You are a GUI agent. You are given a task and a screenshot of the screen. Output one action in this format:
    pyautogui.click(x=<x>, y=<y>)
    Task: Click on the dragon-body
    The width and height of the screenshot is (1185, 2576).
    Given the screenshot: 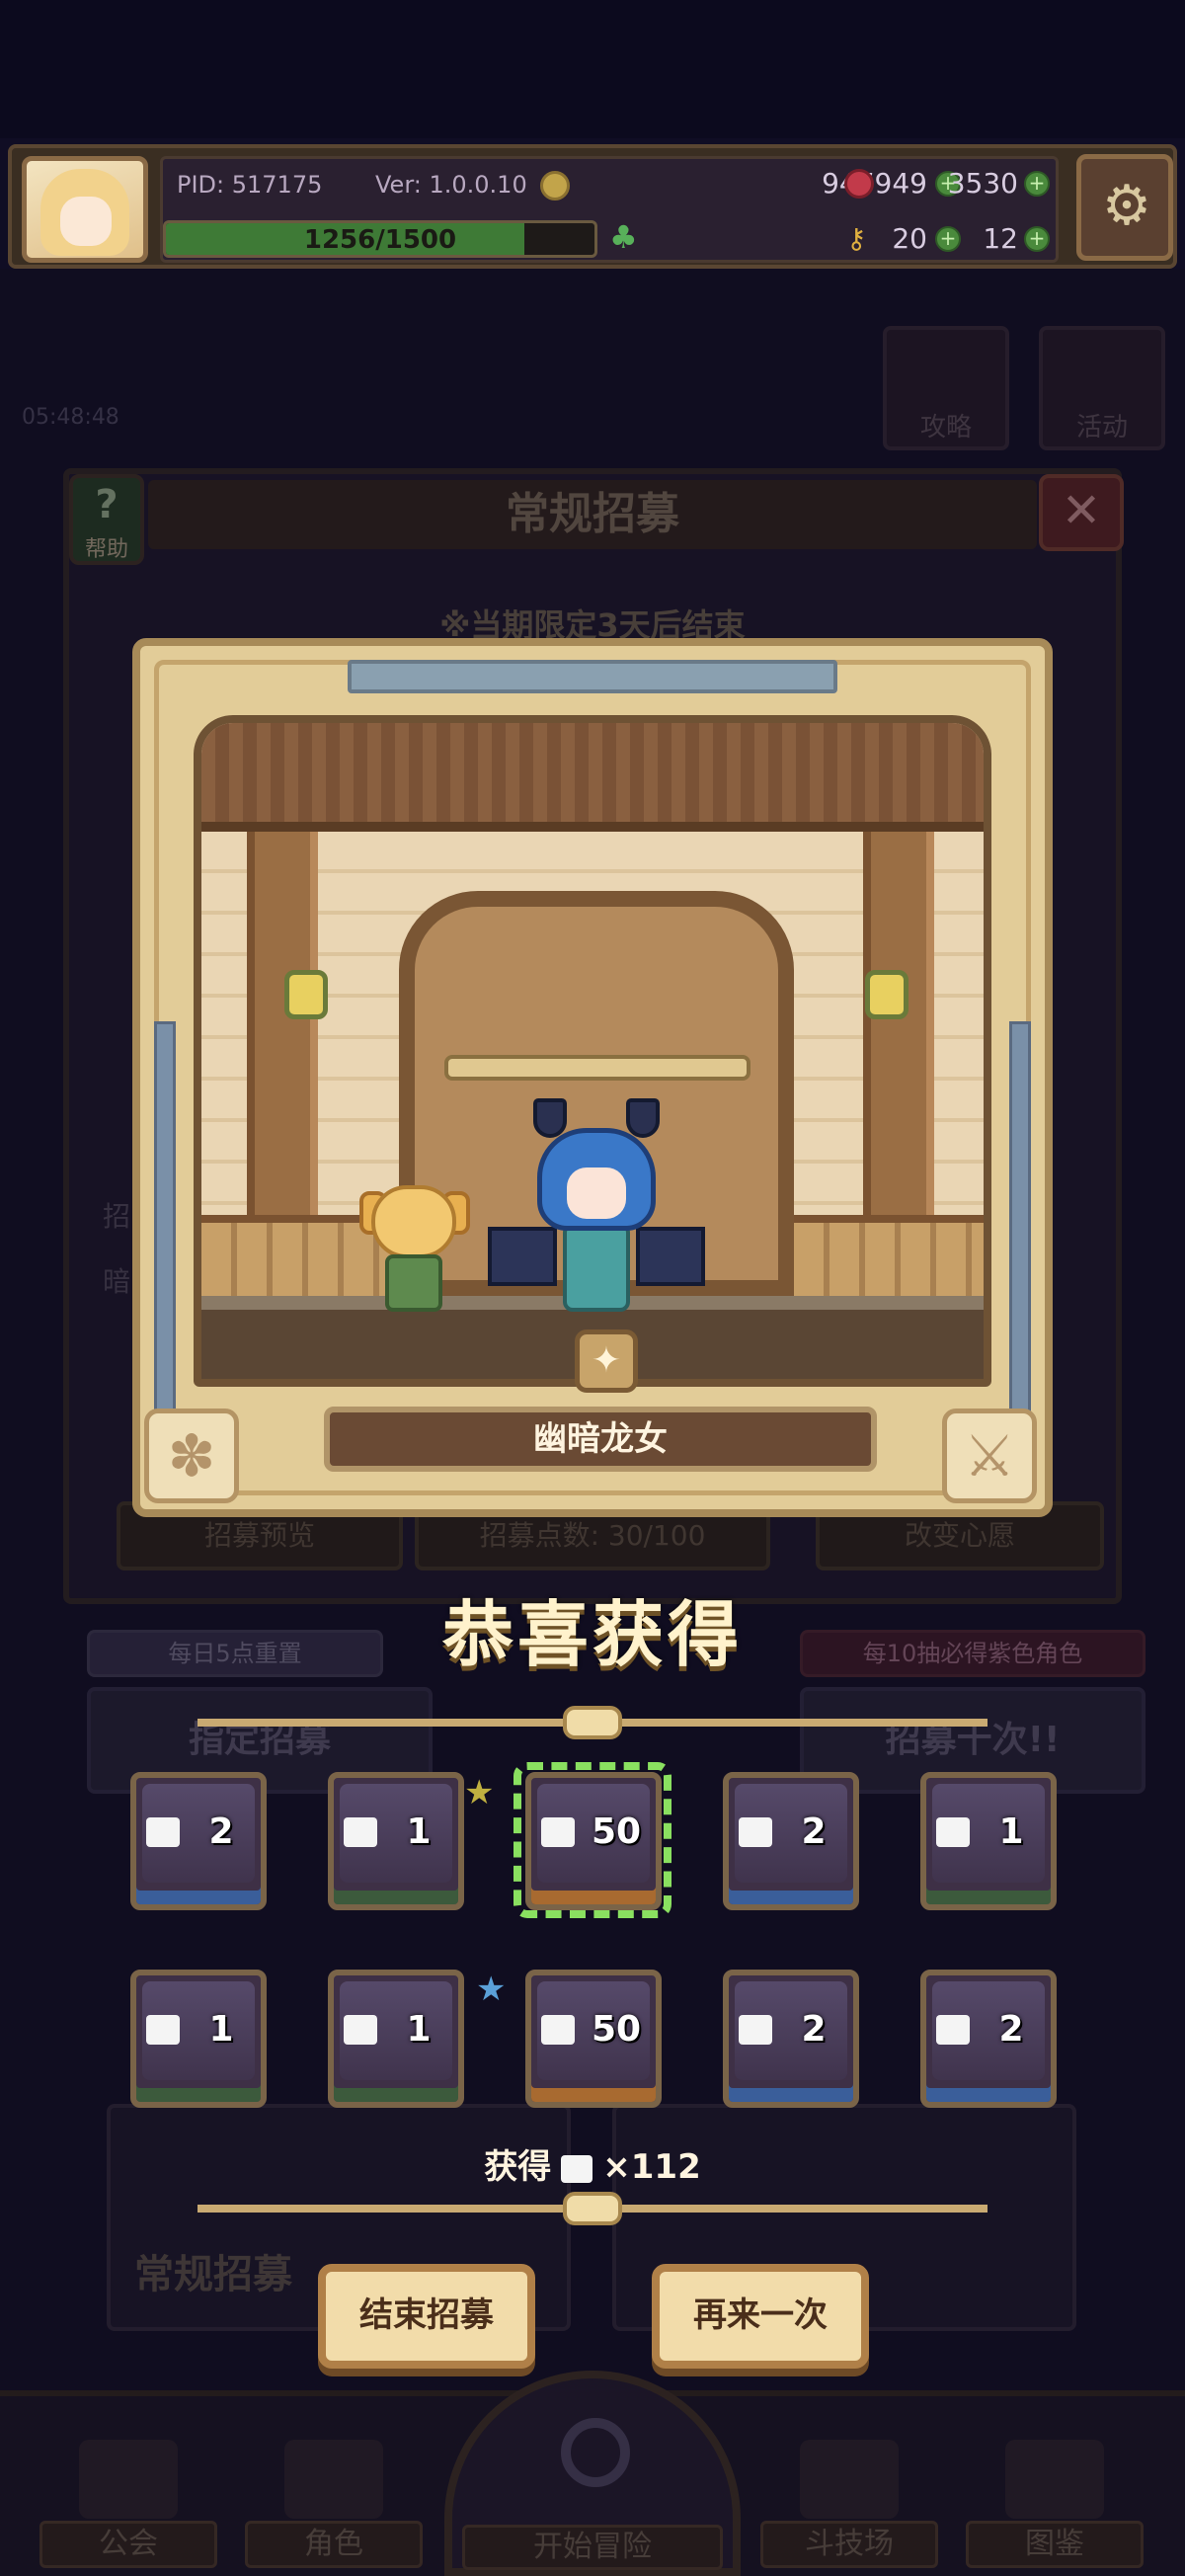 What is the action you would take?
    pyautogui.click(x=596, y=1267)
    